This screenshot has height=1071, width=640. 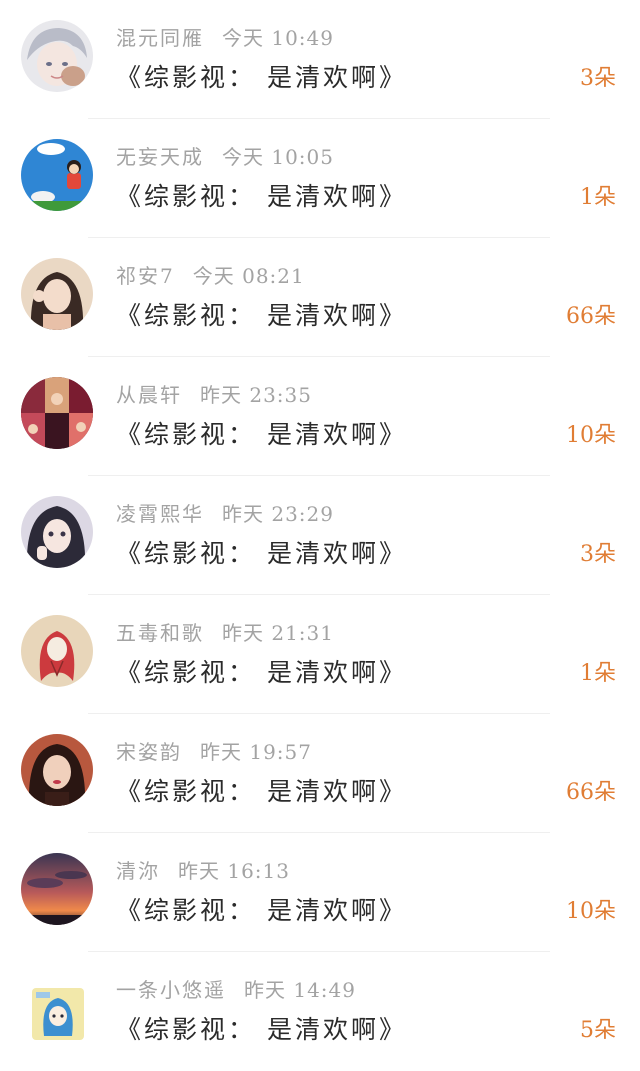 What do you see at coordinates (320, 1011) in the screenshot?
I see `list-item: 一条小悠遥 昨天 14:49 《综影视： 是清欢啊》 5朵` at bounding box center [320, 1011].